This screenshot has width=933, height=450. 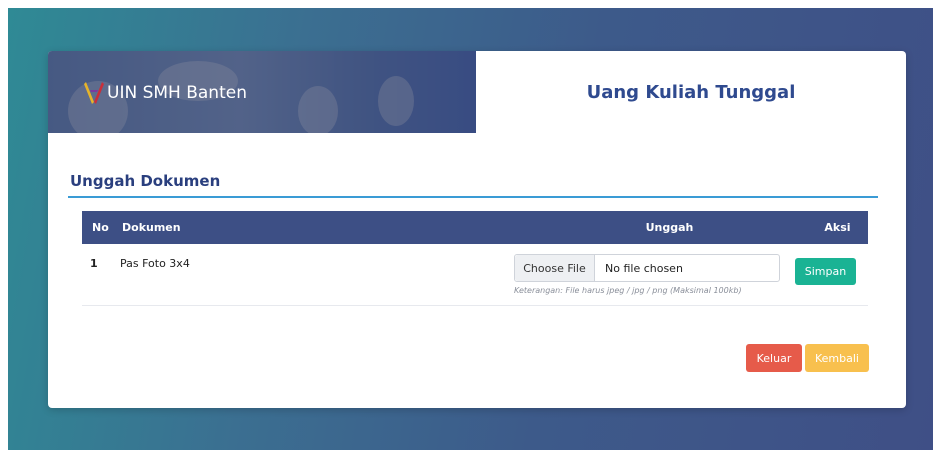 What do you see at coordinates (151, 227) in the screenshot?
I see `column-header-dokumen: Dokumen` at bounding box center [151, 227].